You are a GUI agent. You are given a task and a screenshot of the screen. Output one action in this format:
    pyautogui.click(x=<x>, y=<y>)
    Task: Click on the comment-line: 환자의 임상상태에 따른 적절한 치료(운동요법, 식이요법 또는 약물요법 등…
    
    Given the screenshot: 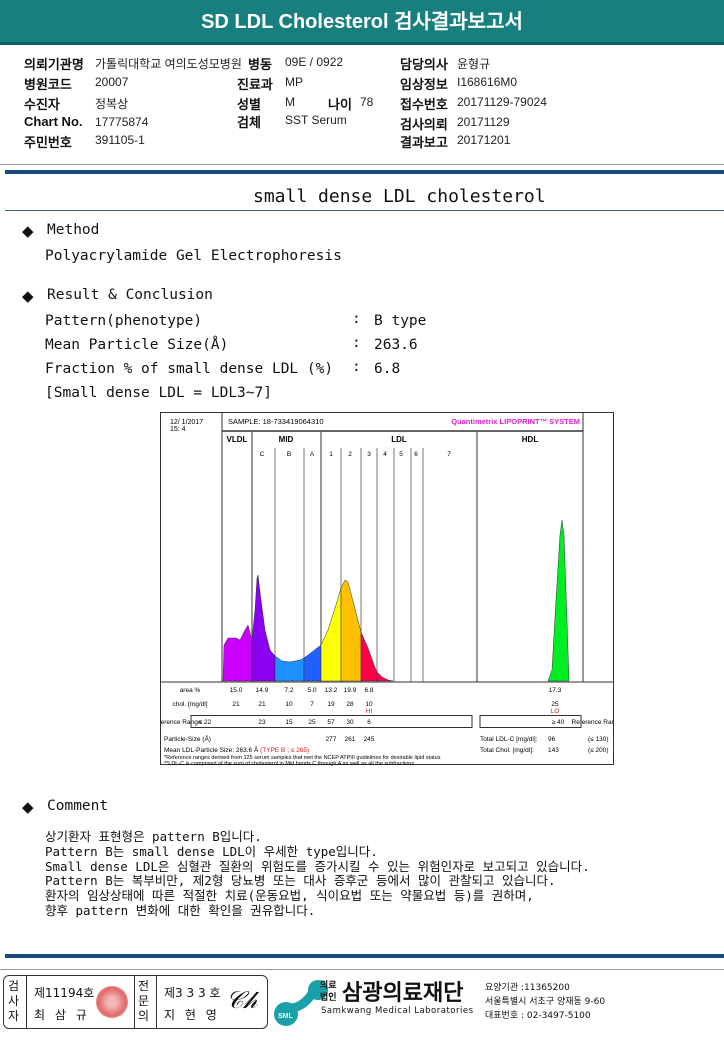 What is the action you would take?
    pyautogui.click(x=289, y=896)
    